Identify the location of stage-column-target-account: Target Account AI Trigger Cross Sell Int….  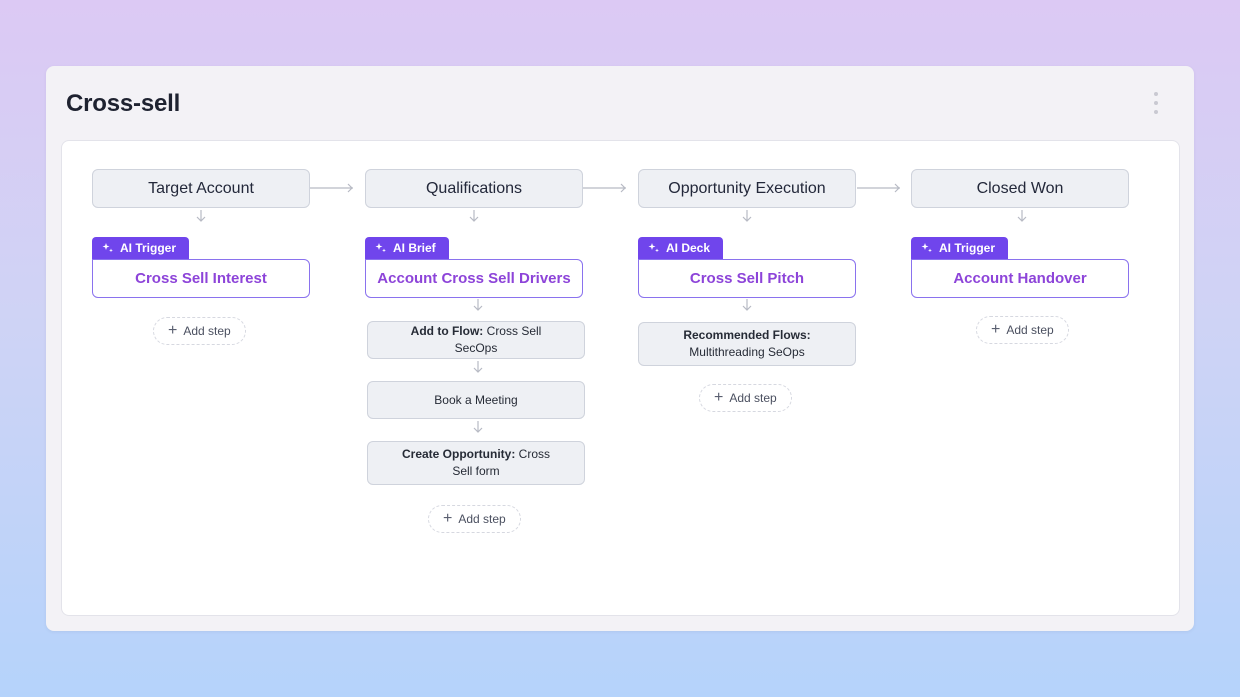
(201, 379).